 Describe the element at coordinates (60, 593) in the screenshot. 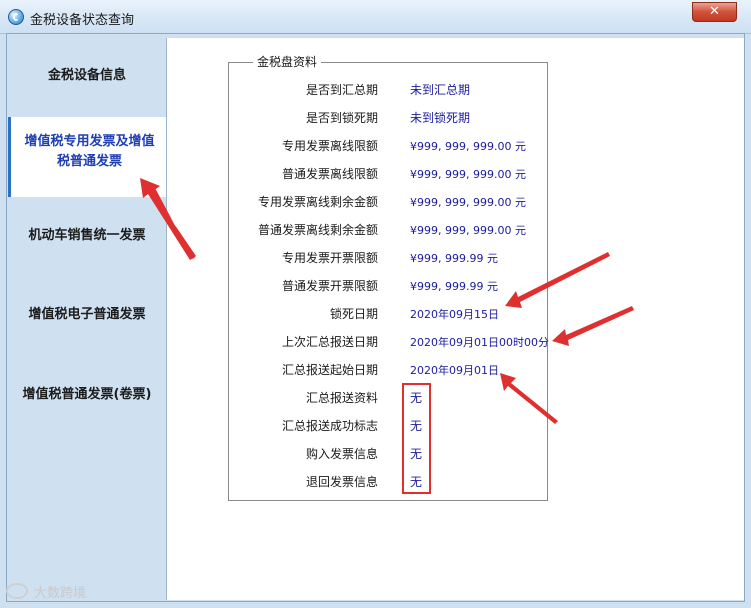

I see `watermark-text: 大数跨境` at that location.